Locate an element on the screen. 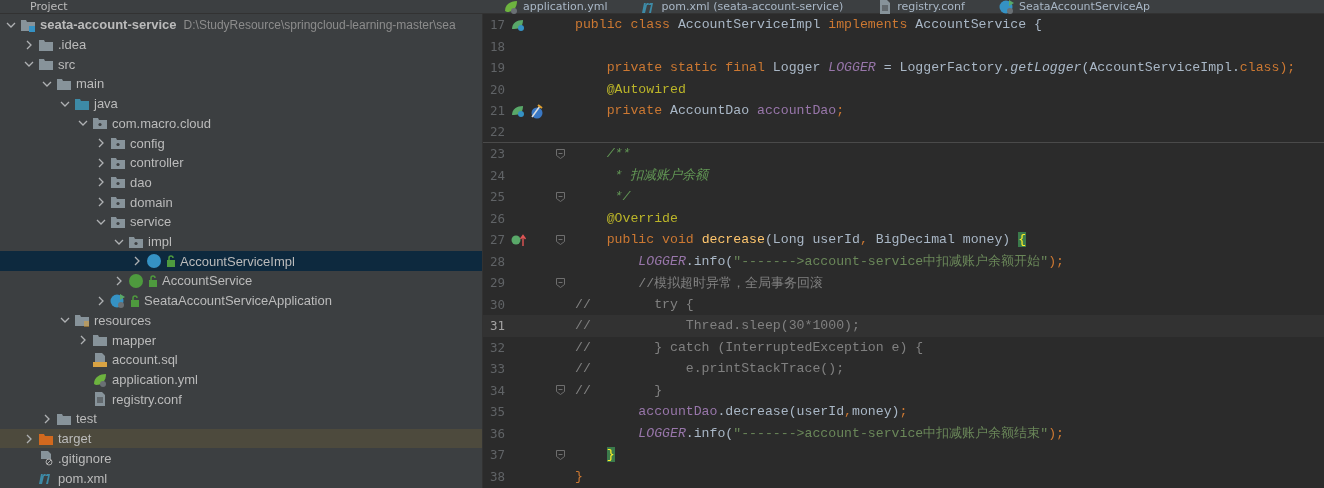  tree-item: test is located at coordinates (241, 419).